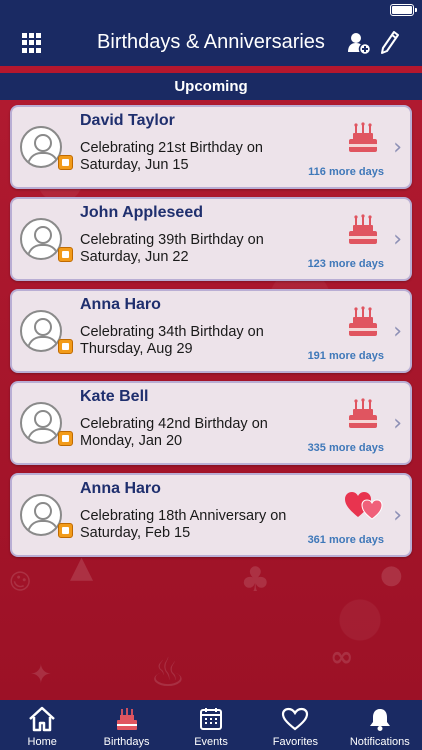 This screenshot has width=422, height=750. I want to click on event-line: Celebrating 34th Birthday on, so click(172, 332).